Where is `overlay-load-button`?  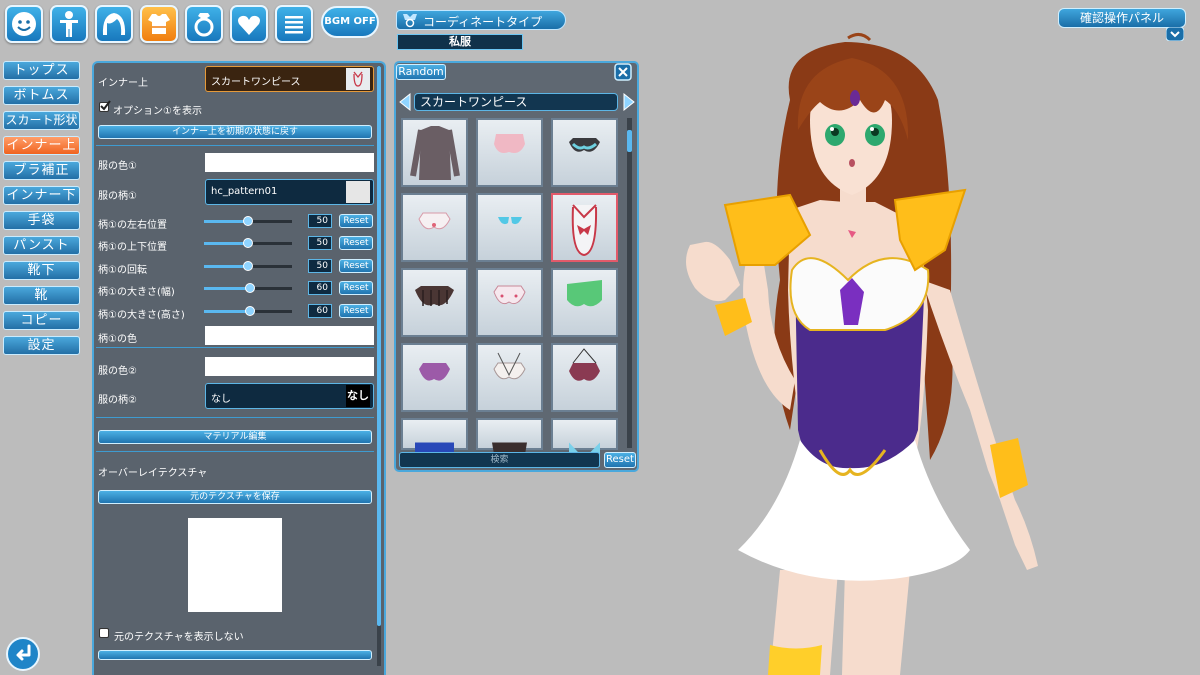
overlay-load-button is located at coordinates (235, 655).